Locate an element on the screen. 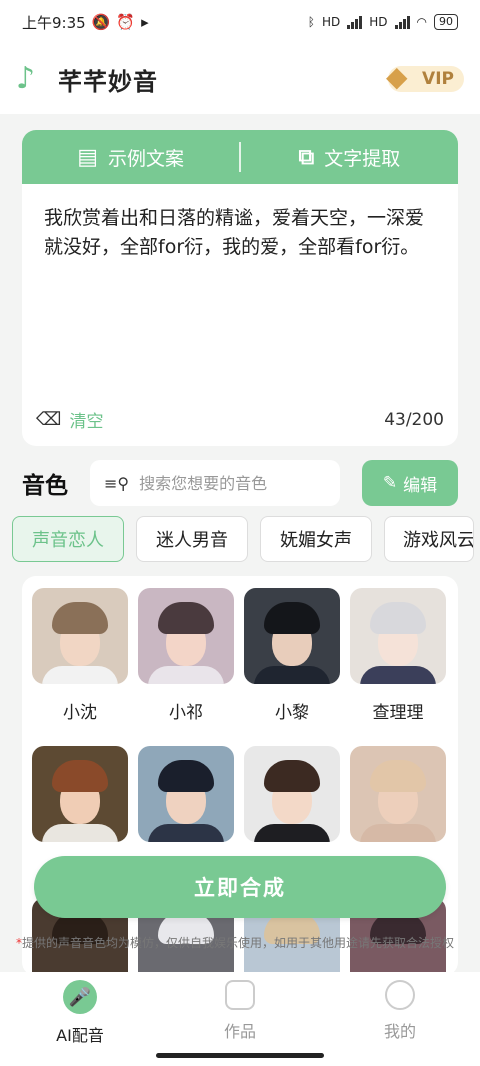  bottom-nav: 🎤 AI配音 作品 我的 is located at coordinates (240, 1019).